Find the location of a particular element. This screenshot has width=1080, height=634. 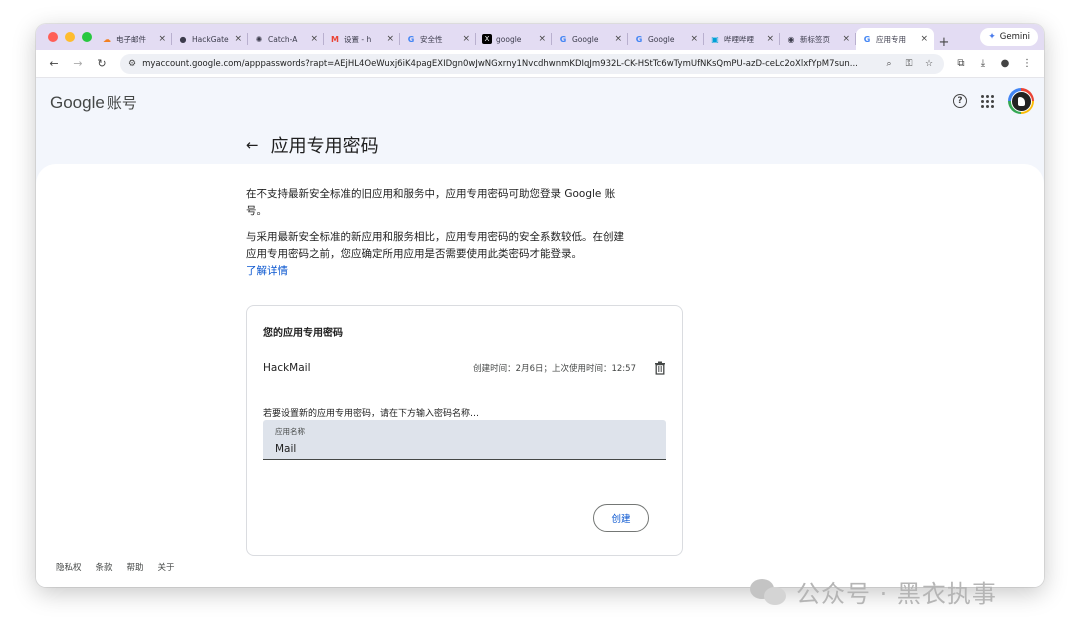

more-menu-icon: ⋮ is located at coordinates (1027, 63).